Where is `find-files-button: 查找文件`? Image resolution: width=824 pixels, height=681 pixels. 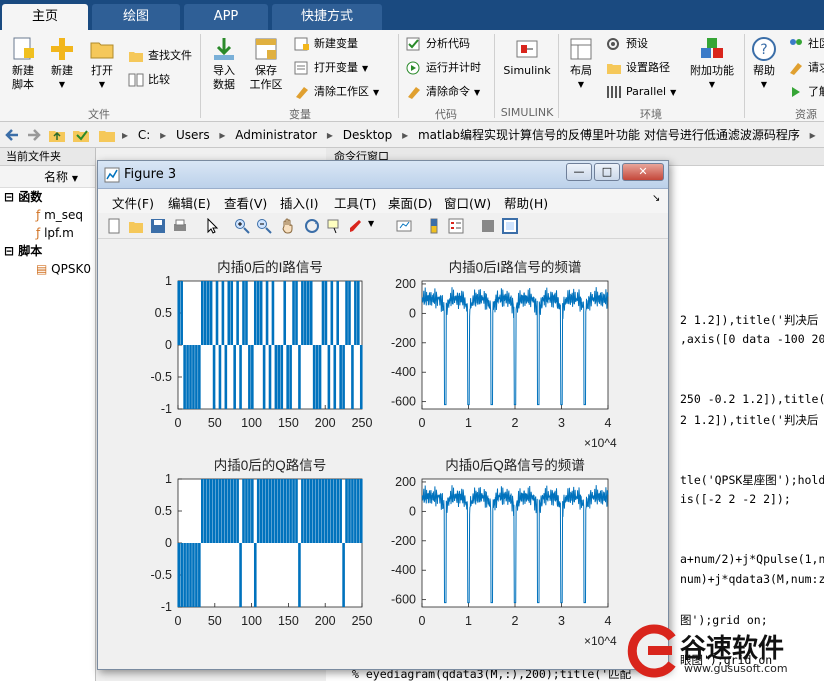
find-files-button: 查找文件 is located at coordinates (160, 56).